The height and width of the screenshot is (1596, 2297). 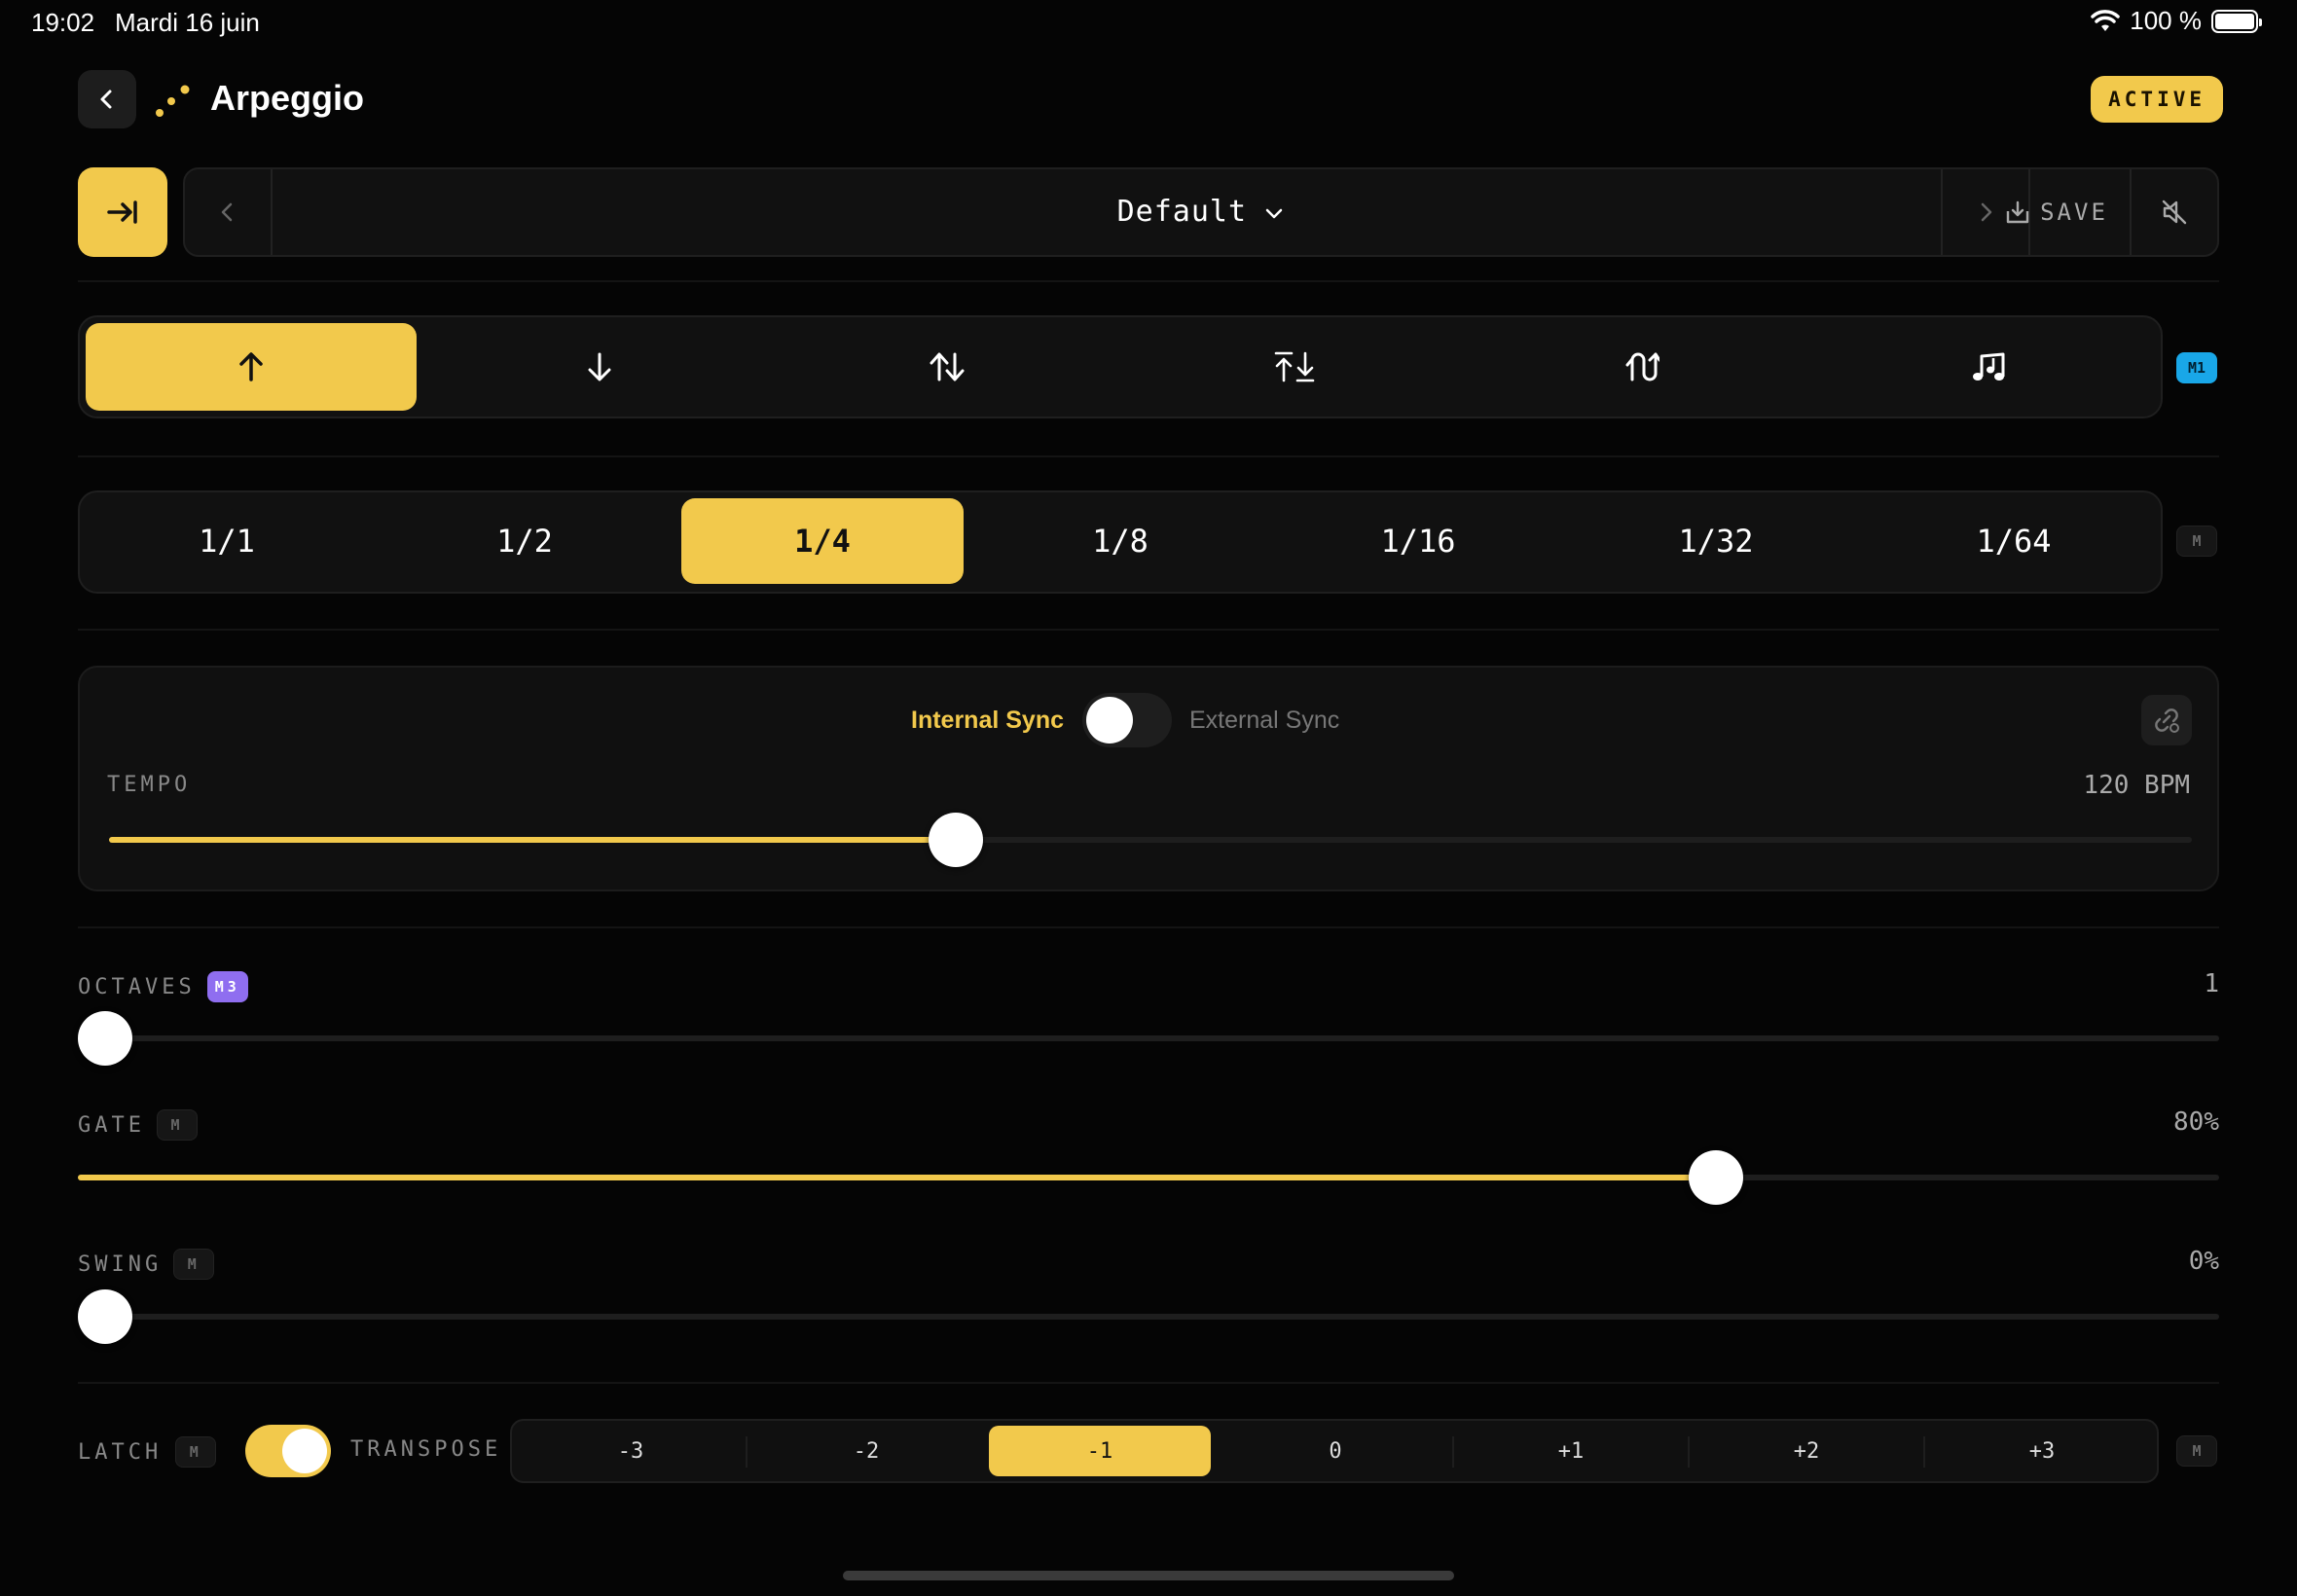 I want to click on battery-icon, so click(x=2236, y=21).